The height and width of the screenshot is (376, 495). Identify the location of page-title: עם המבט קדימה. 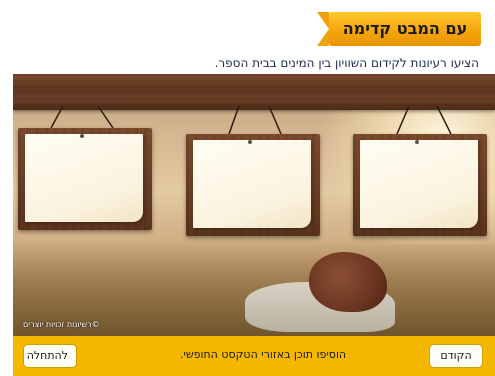
(405, 28).